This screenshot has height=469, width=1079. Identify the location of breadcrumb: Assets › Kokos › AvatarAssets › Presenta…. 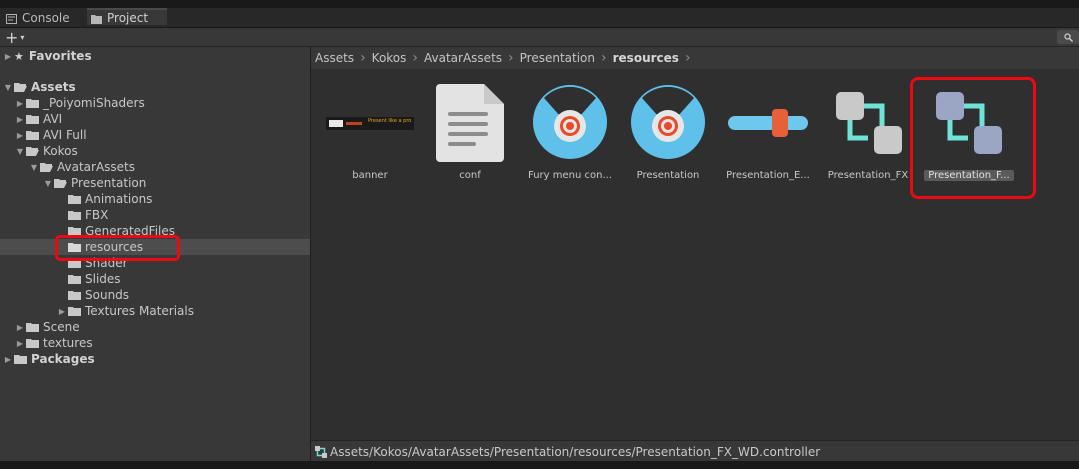
(695, 58).